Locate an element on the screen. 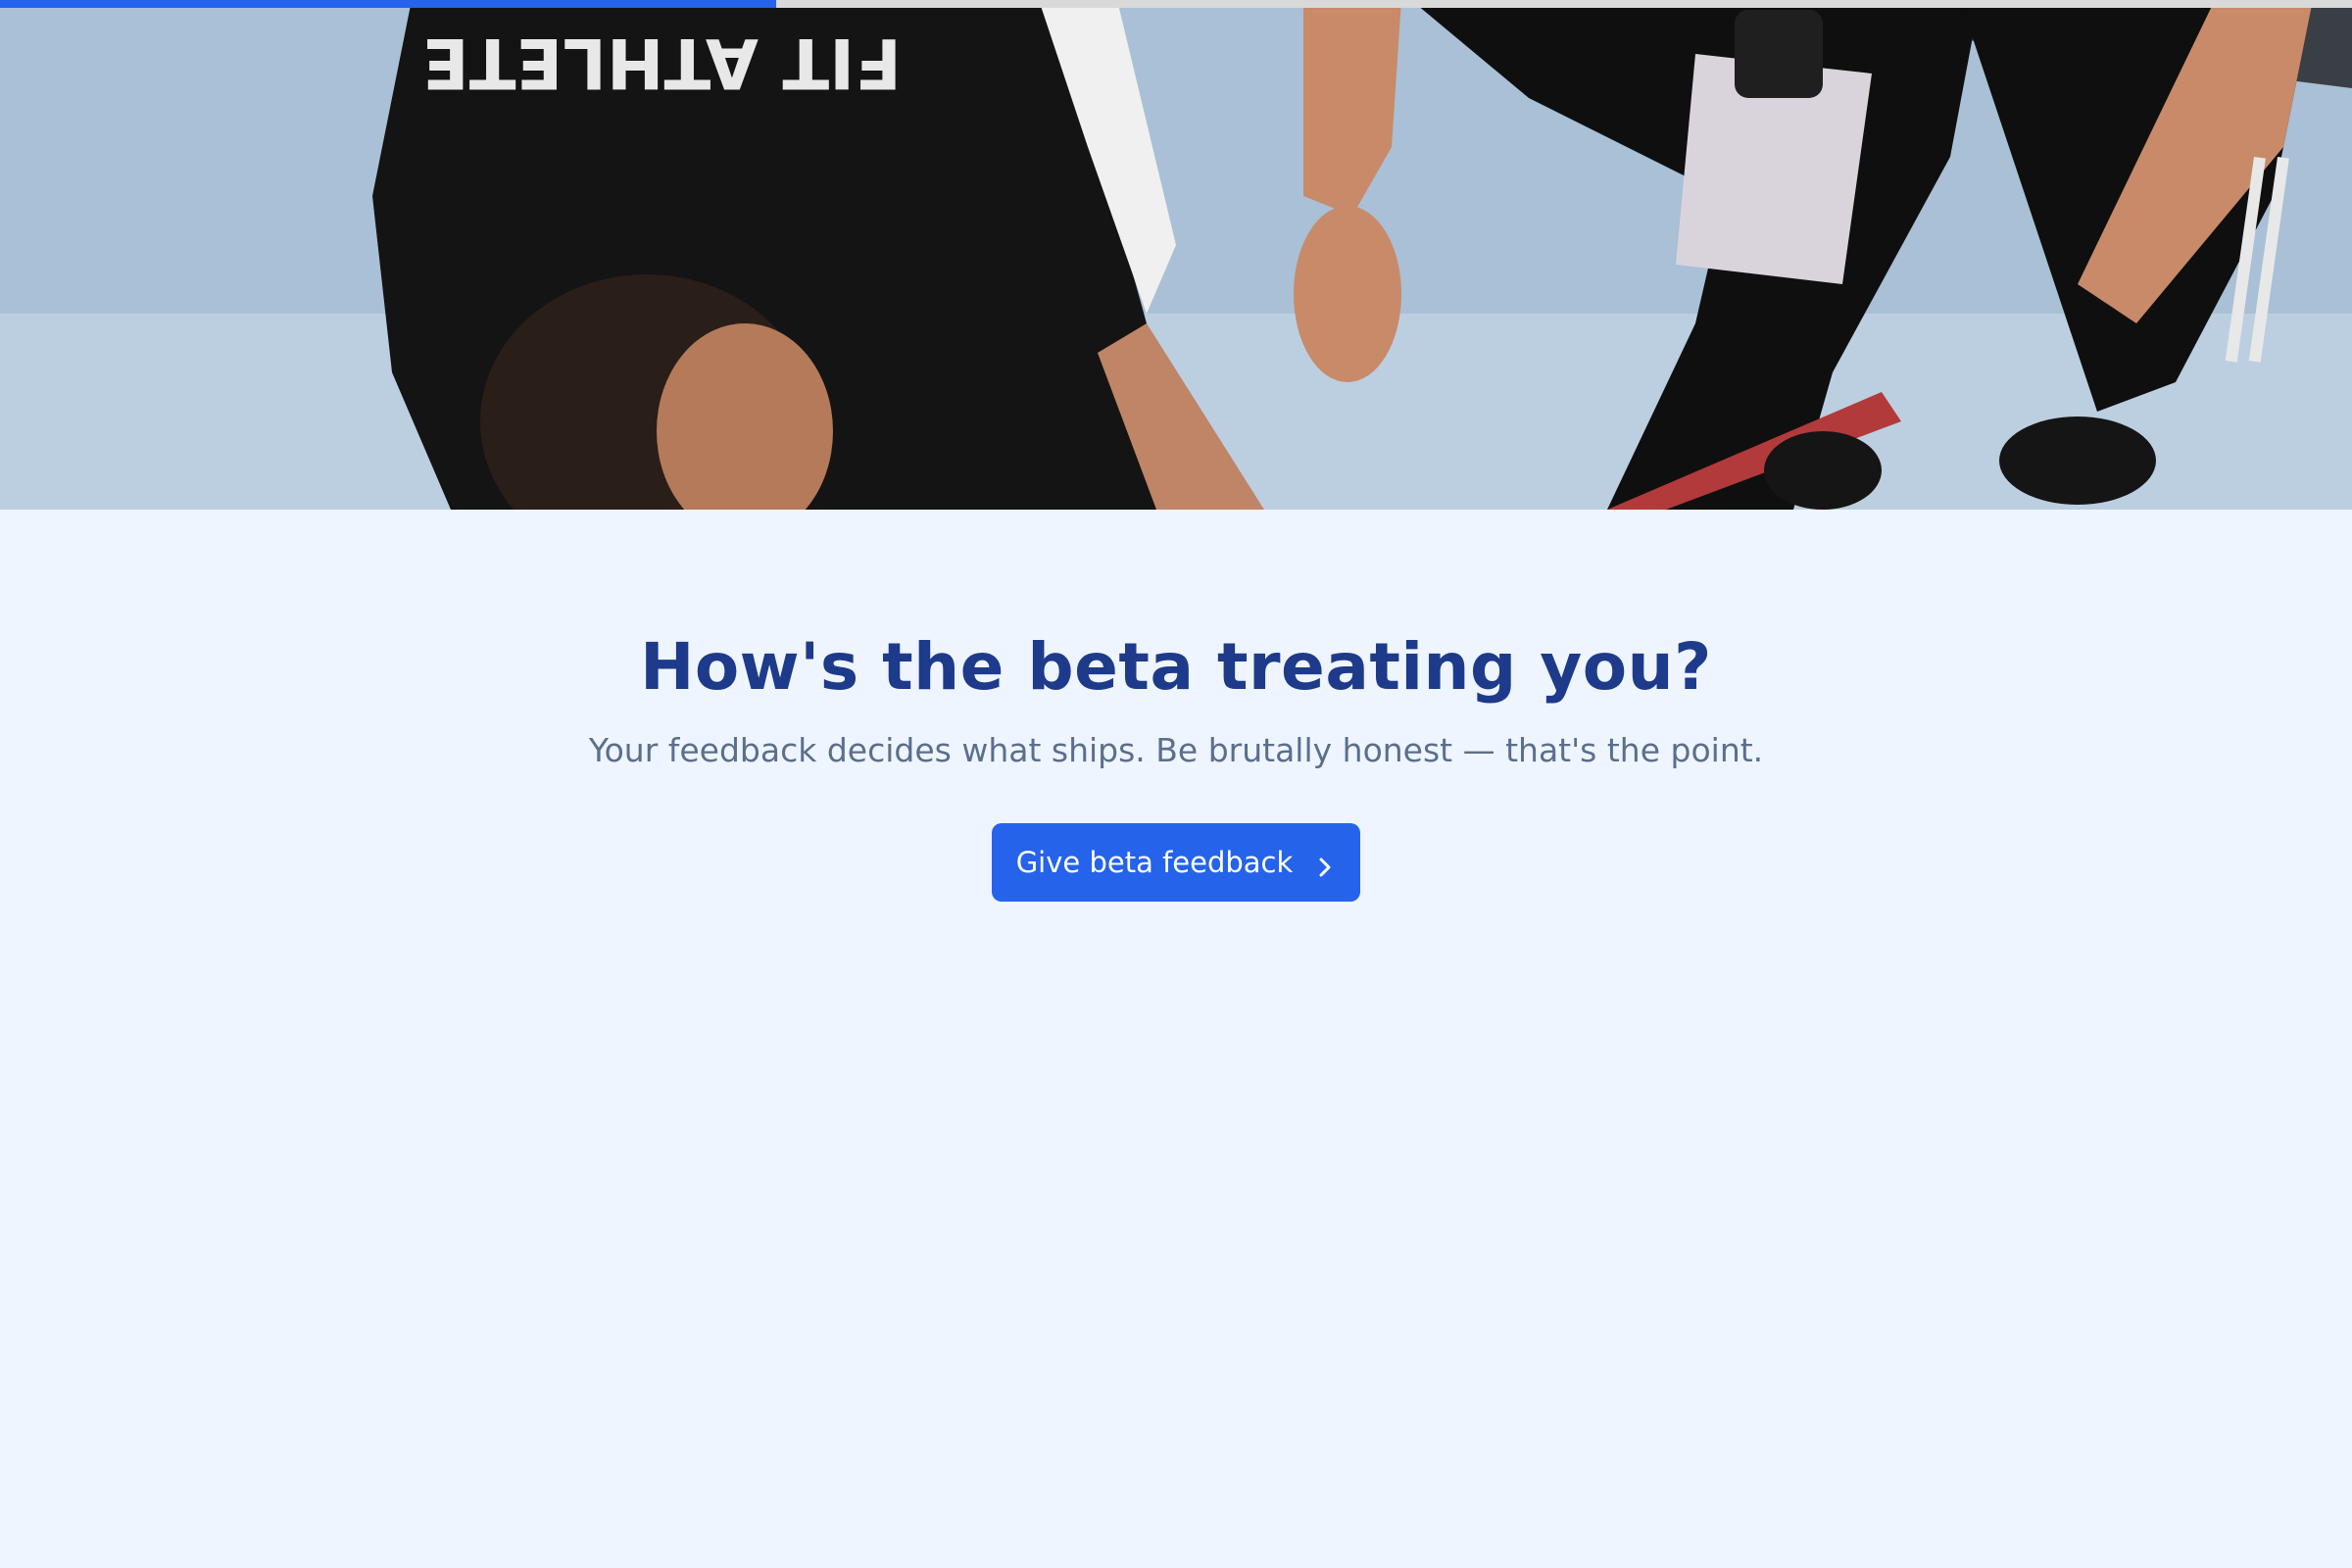  give-beta-feedback-button: Give beta feedback is located at coordinates (1176, 862).